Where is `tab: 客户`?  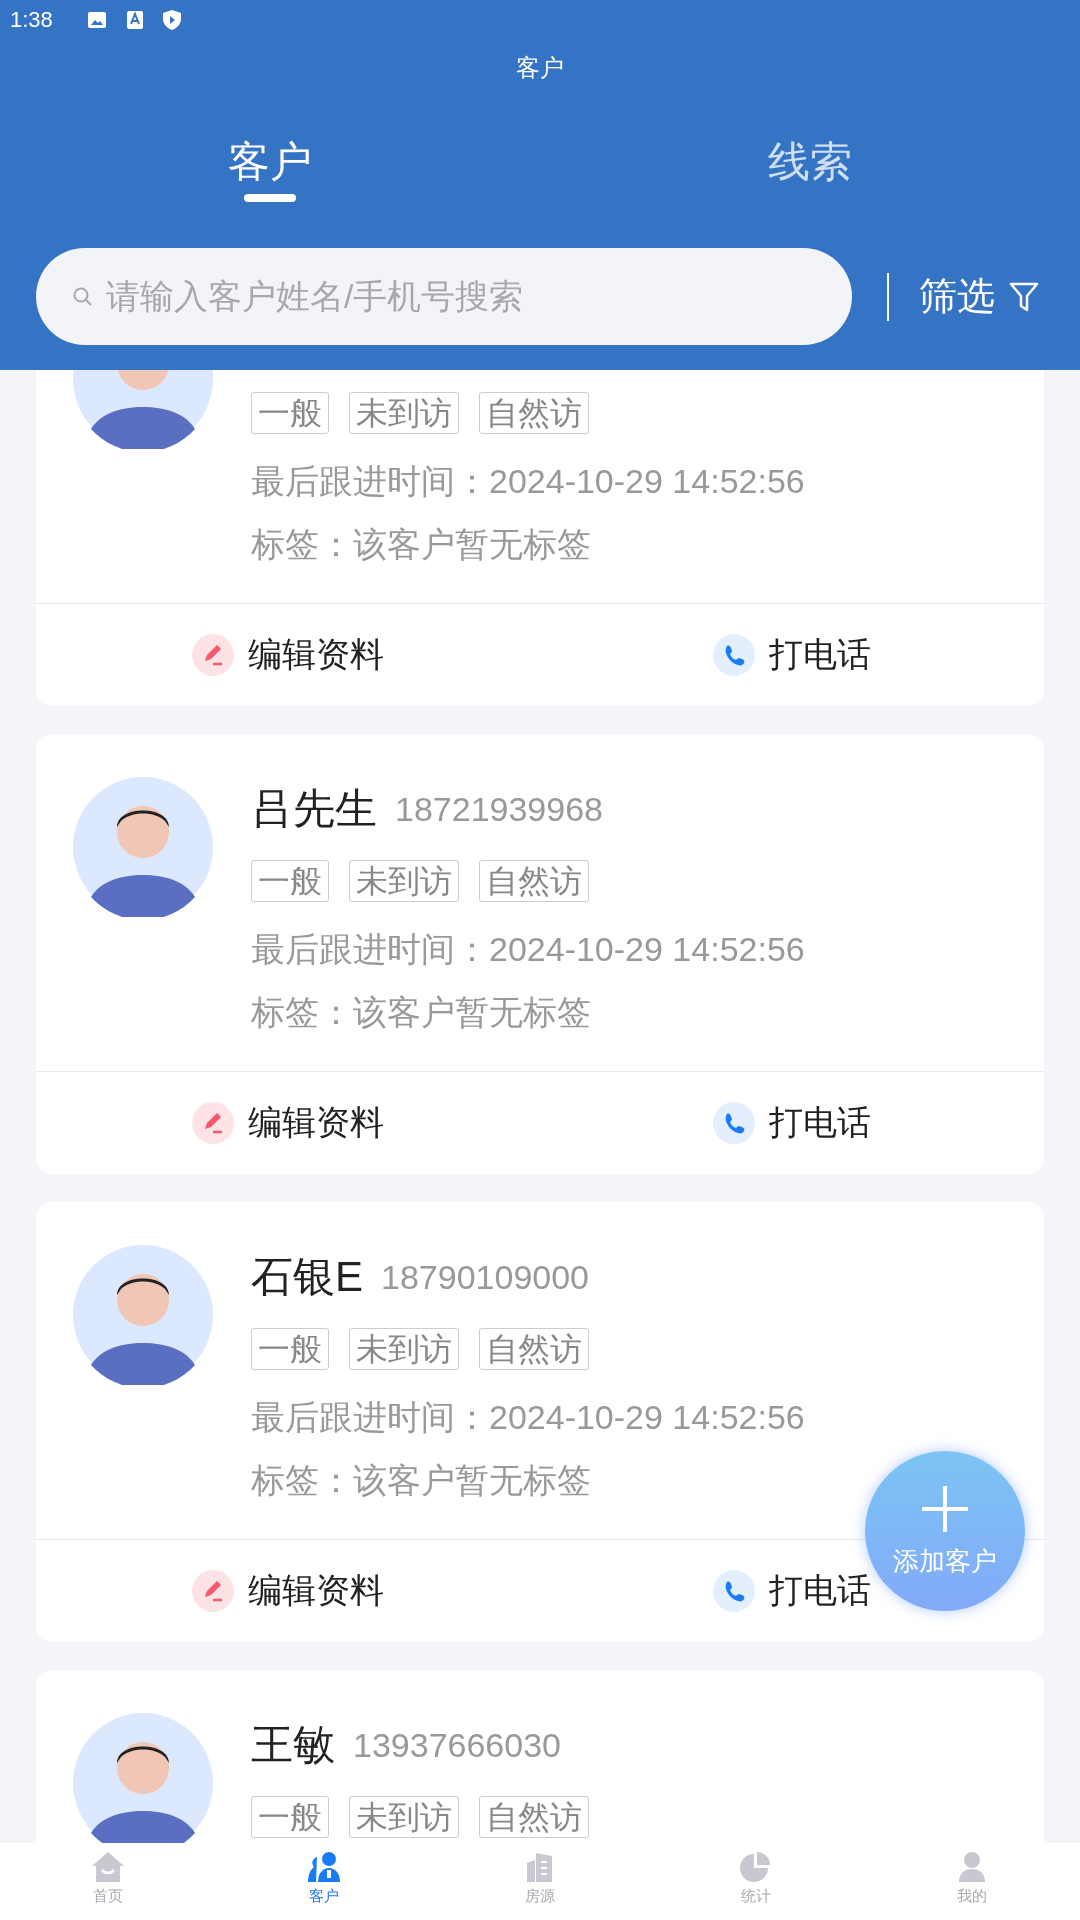
tab: 客户 is located at coordinates (270, 167).